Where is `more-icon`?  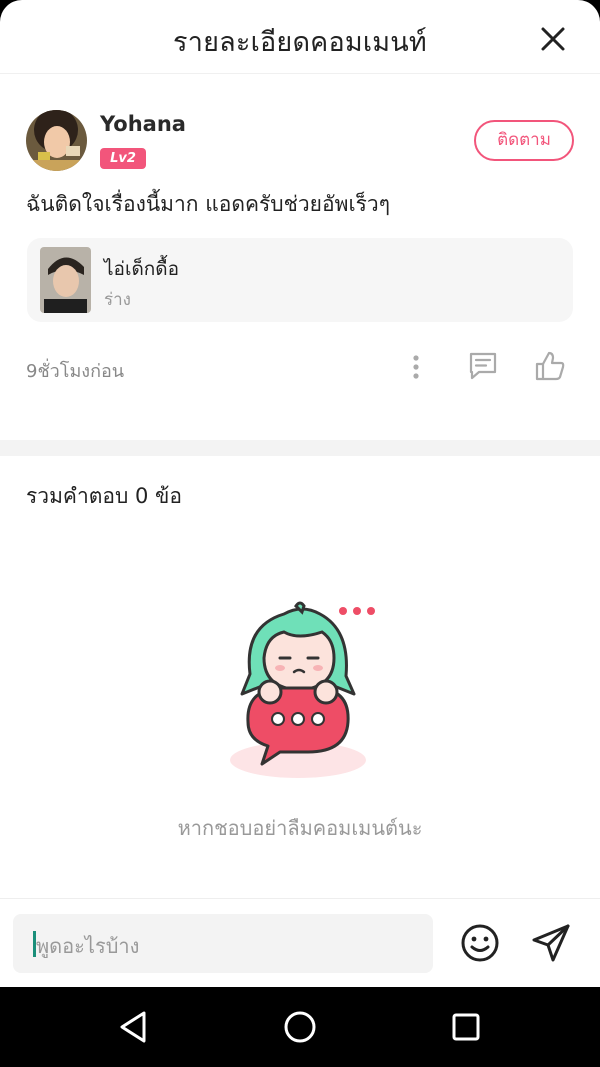
more-icon is located at coordinates (416, 367).